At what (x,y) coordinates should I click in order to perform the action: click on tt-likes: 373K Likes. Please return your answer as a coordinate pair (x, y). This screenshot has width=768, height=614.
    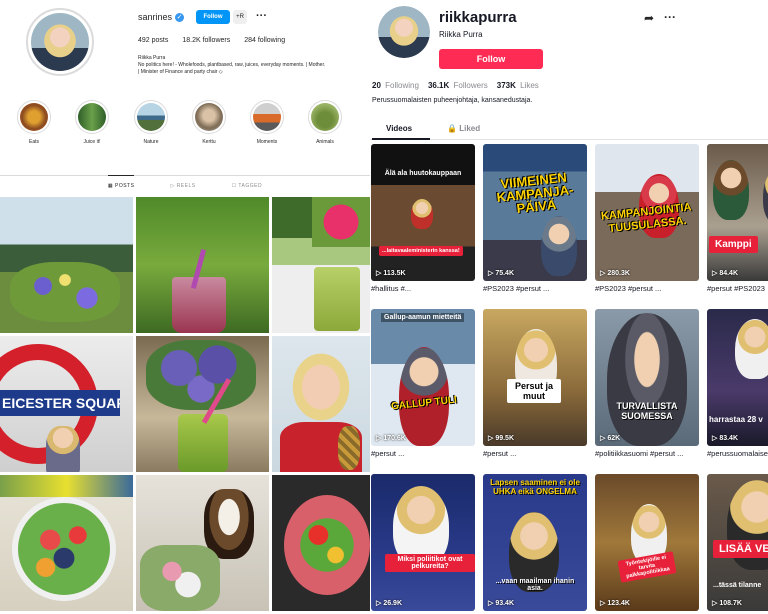
    Looking at the image, I should click on (517, 85).